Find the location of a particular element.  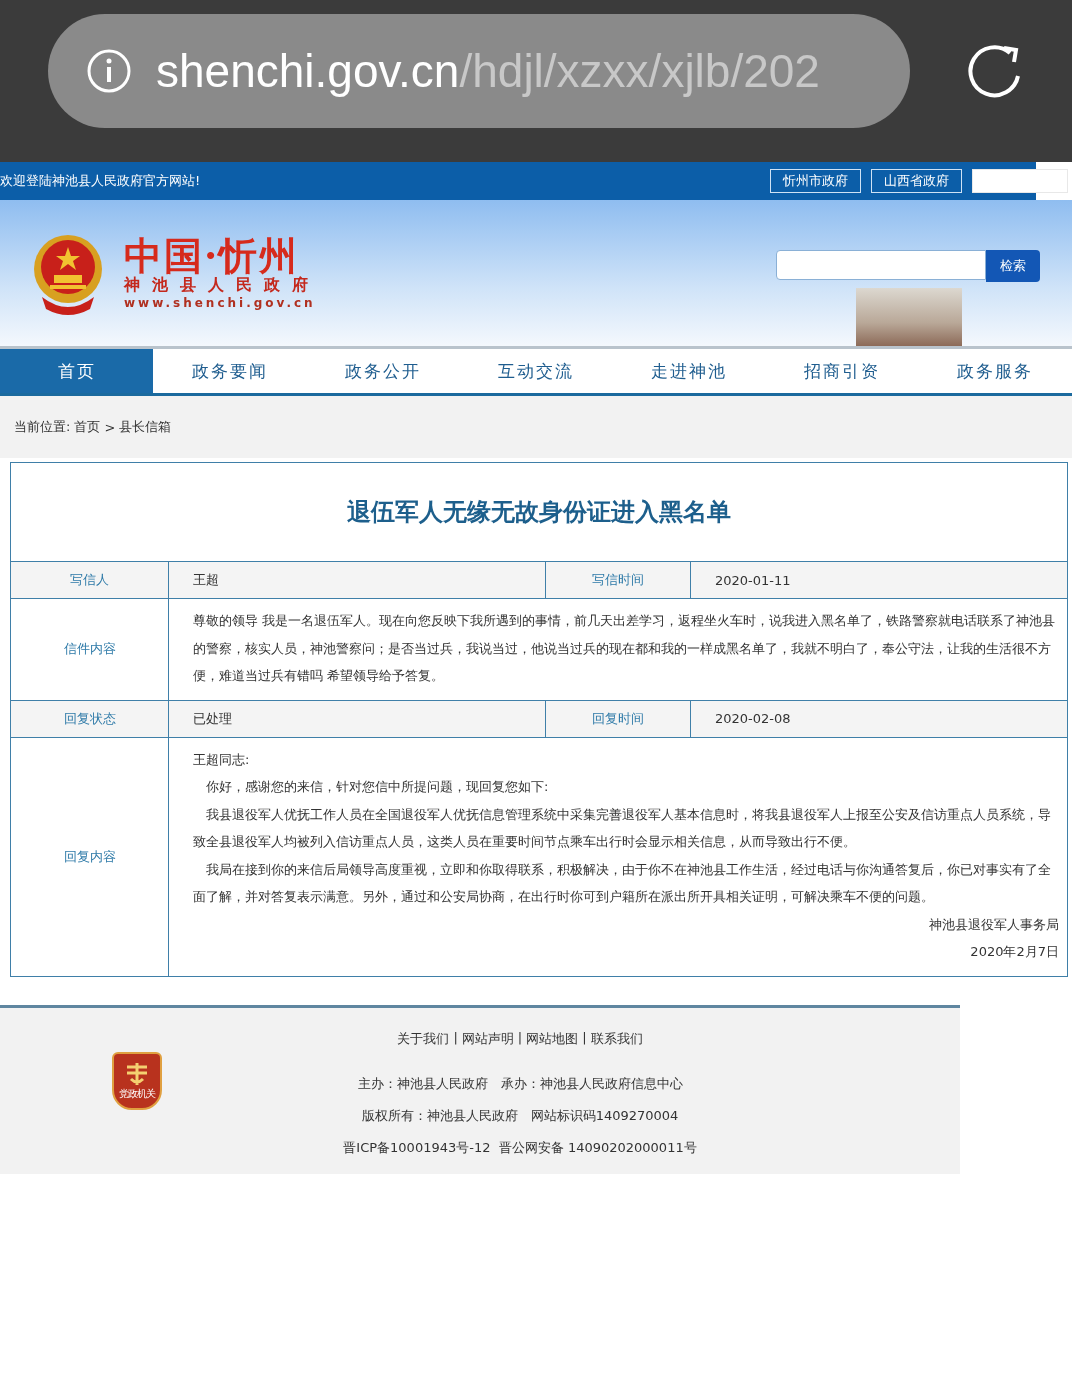

badge-label: 党政机关 is located at coordinates (137, 1093).